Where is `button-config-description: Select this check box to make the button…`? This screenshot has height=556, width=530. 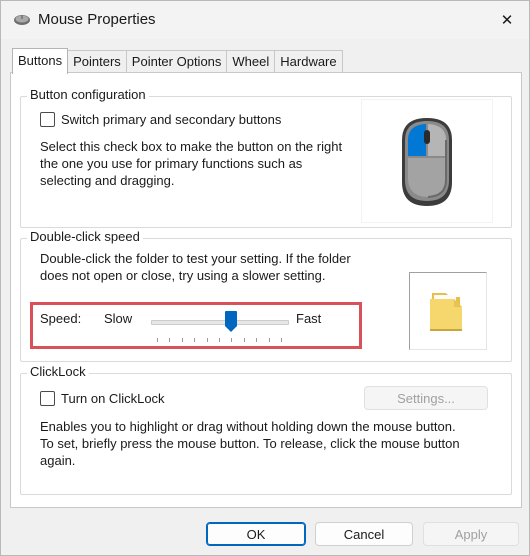 button-config-description: Select this check box to make the button… is located at coordinates (191, 163).